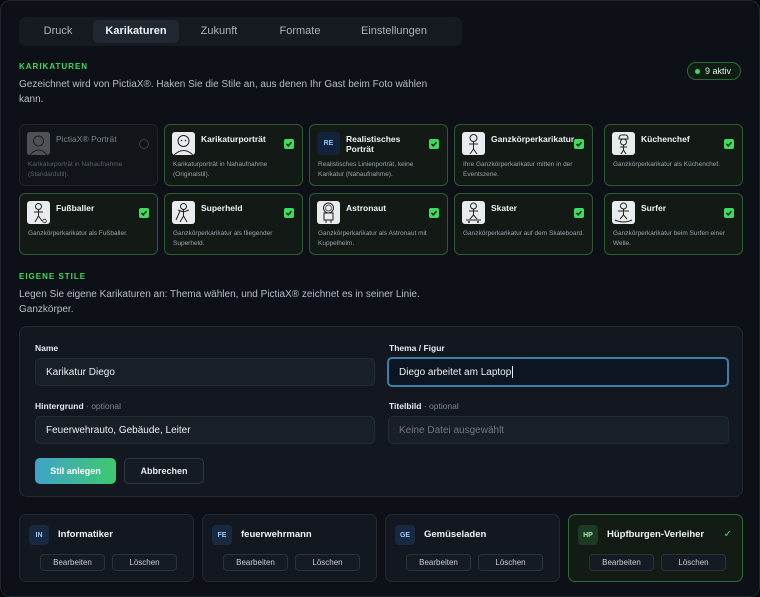  I want to click on style-title: Skater, so click(504, 208).